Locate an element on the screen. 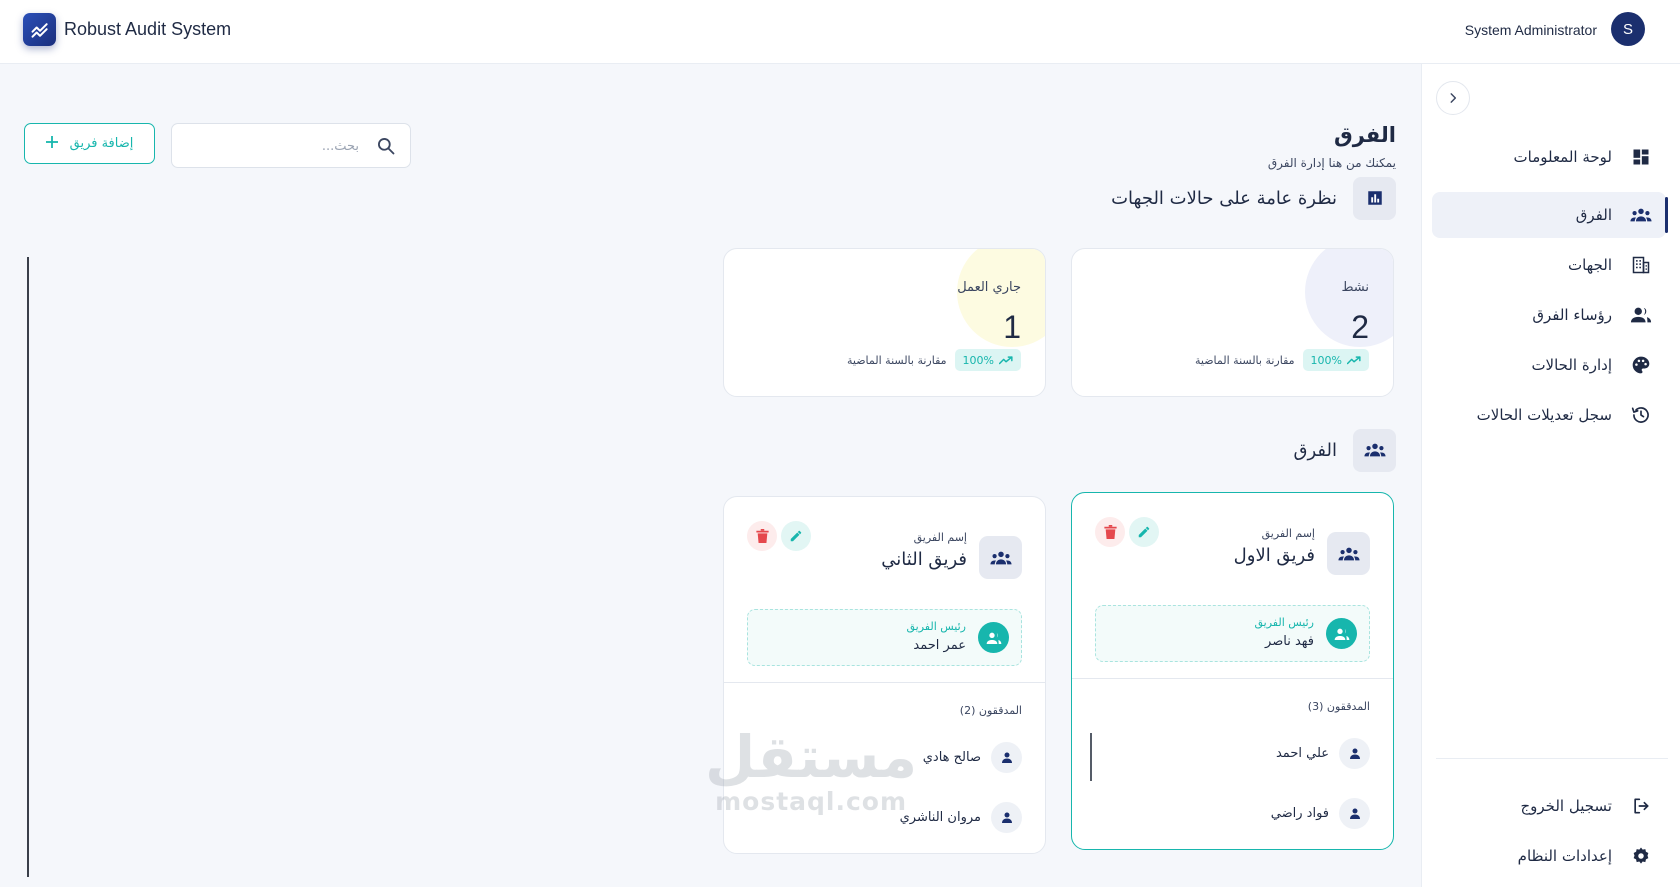  stat-label: جاري العمل is located at coordinates (989, 287).